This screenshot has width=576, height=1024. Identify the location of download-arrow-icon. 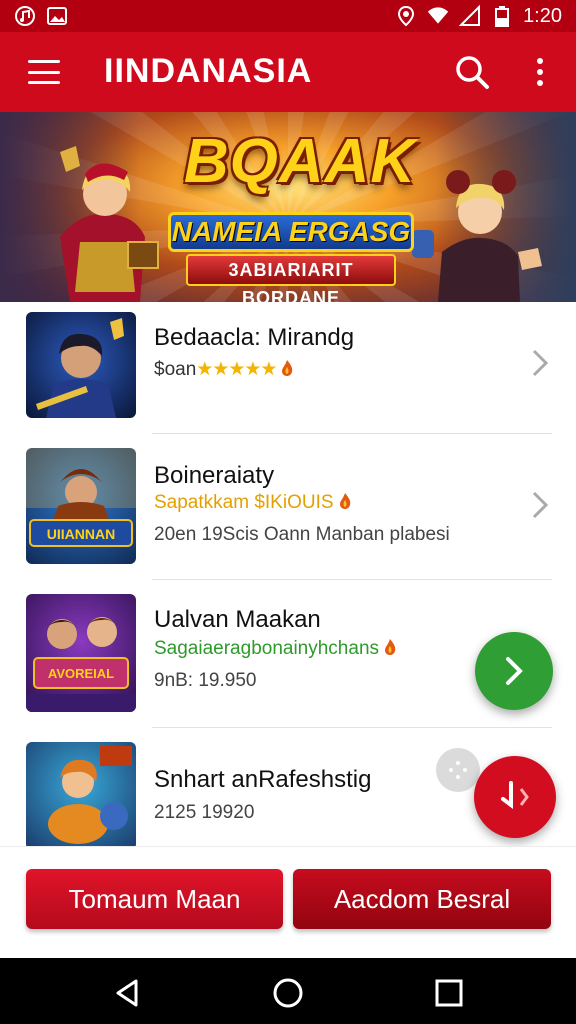
(515, 795).